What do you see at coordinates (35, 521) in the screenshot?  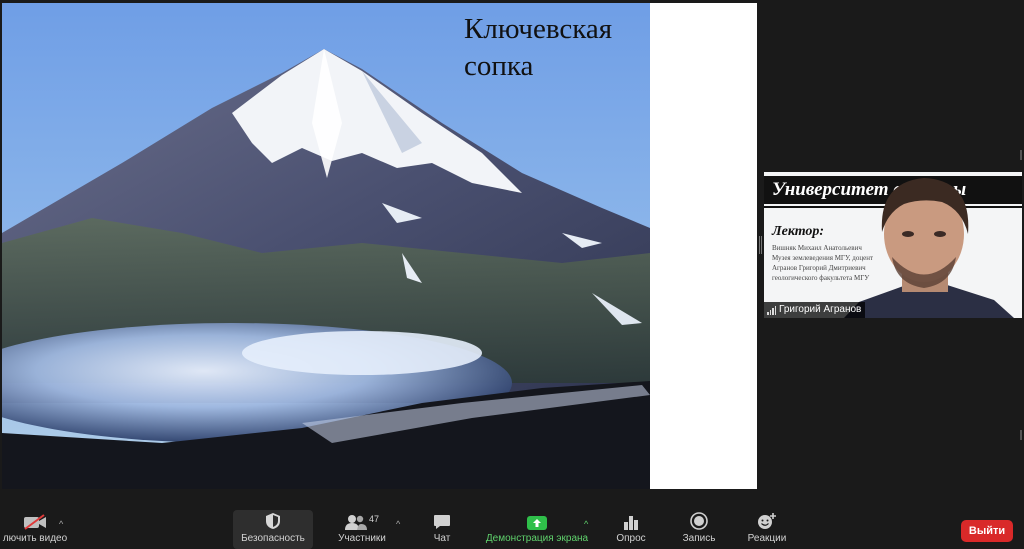 I see `video-off-icon` at bounding box center [35, 521].